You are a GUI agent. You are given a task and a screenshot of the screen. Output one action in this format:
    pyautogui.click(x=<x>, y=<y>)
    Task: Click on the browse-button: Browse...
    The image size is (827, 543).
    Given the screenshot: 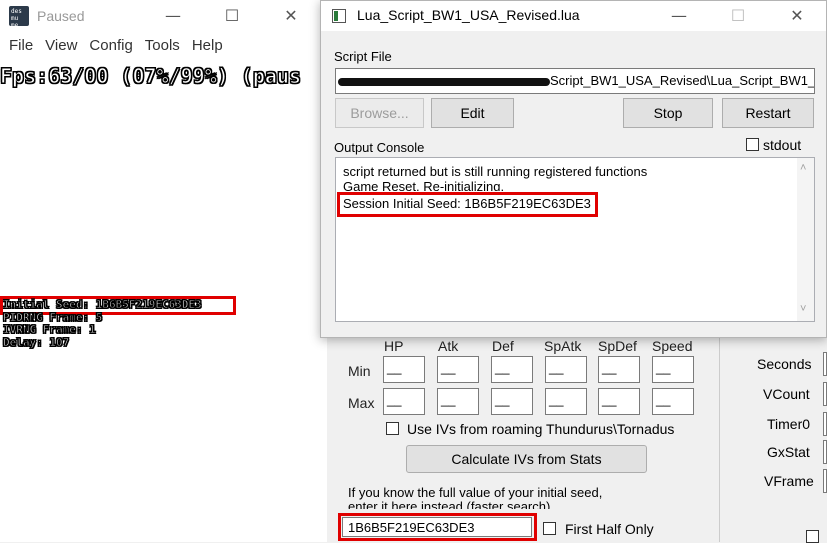 What is the action you would take?
    pyautogui.click(x=379, y=113)
    